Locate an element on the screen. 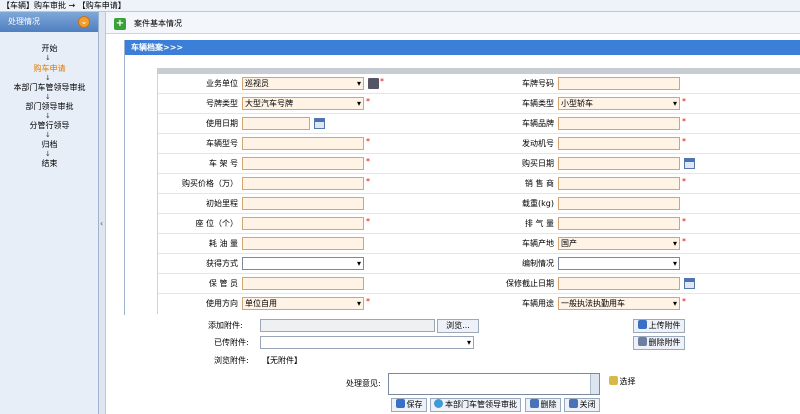  step-dept-car-leader: 本部门车管领导审批 is located at coordinates (49, 87).